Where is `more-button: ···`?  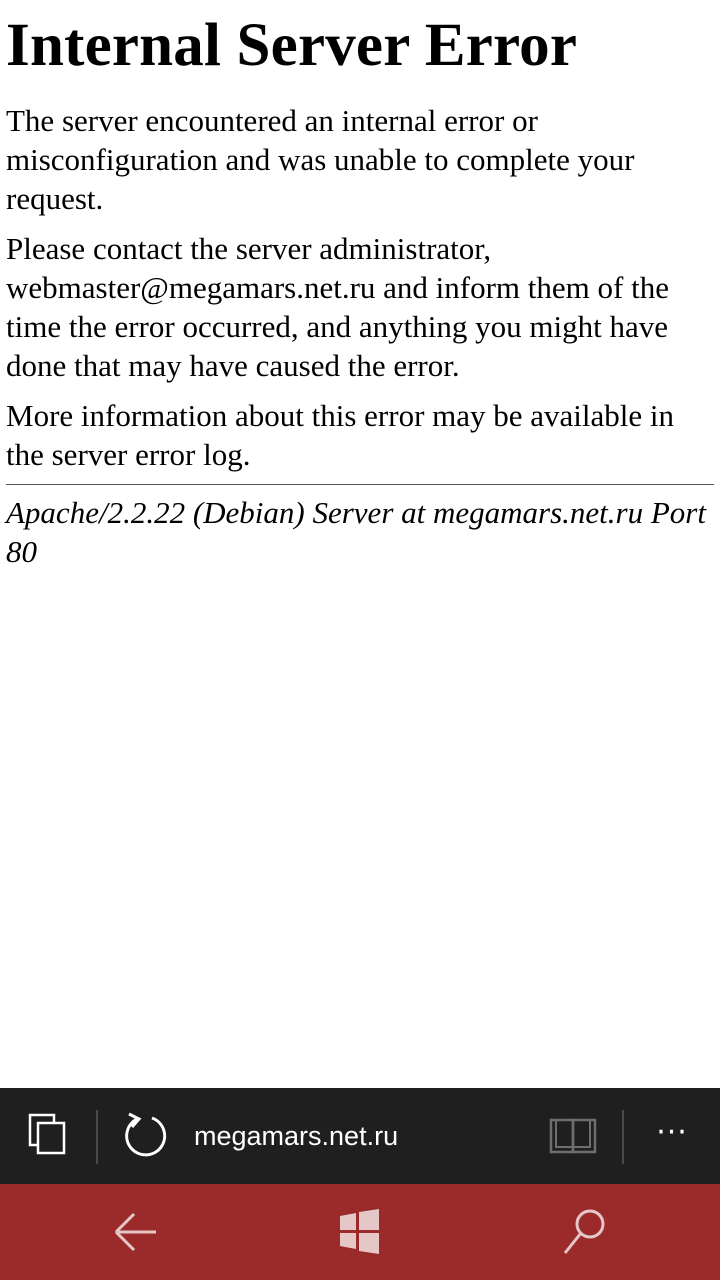 more-button: ··· is located at coordinates (672, 1136).